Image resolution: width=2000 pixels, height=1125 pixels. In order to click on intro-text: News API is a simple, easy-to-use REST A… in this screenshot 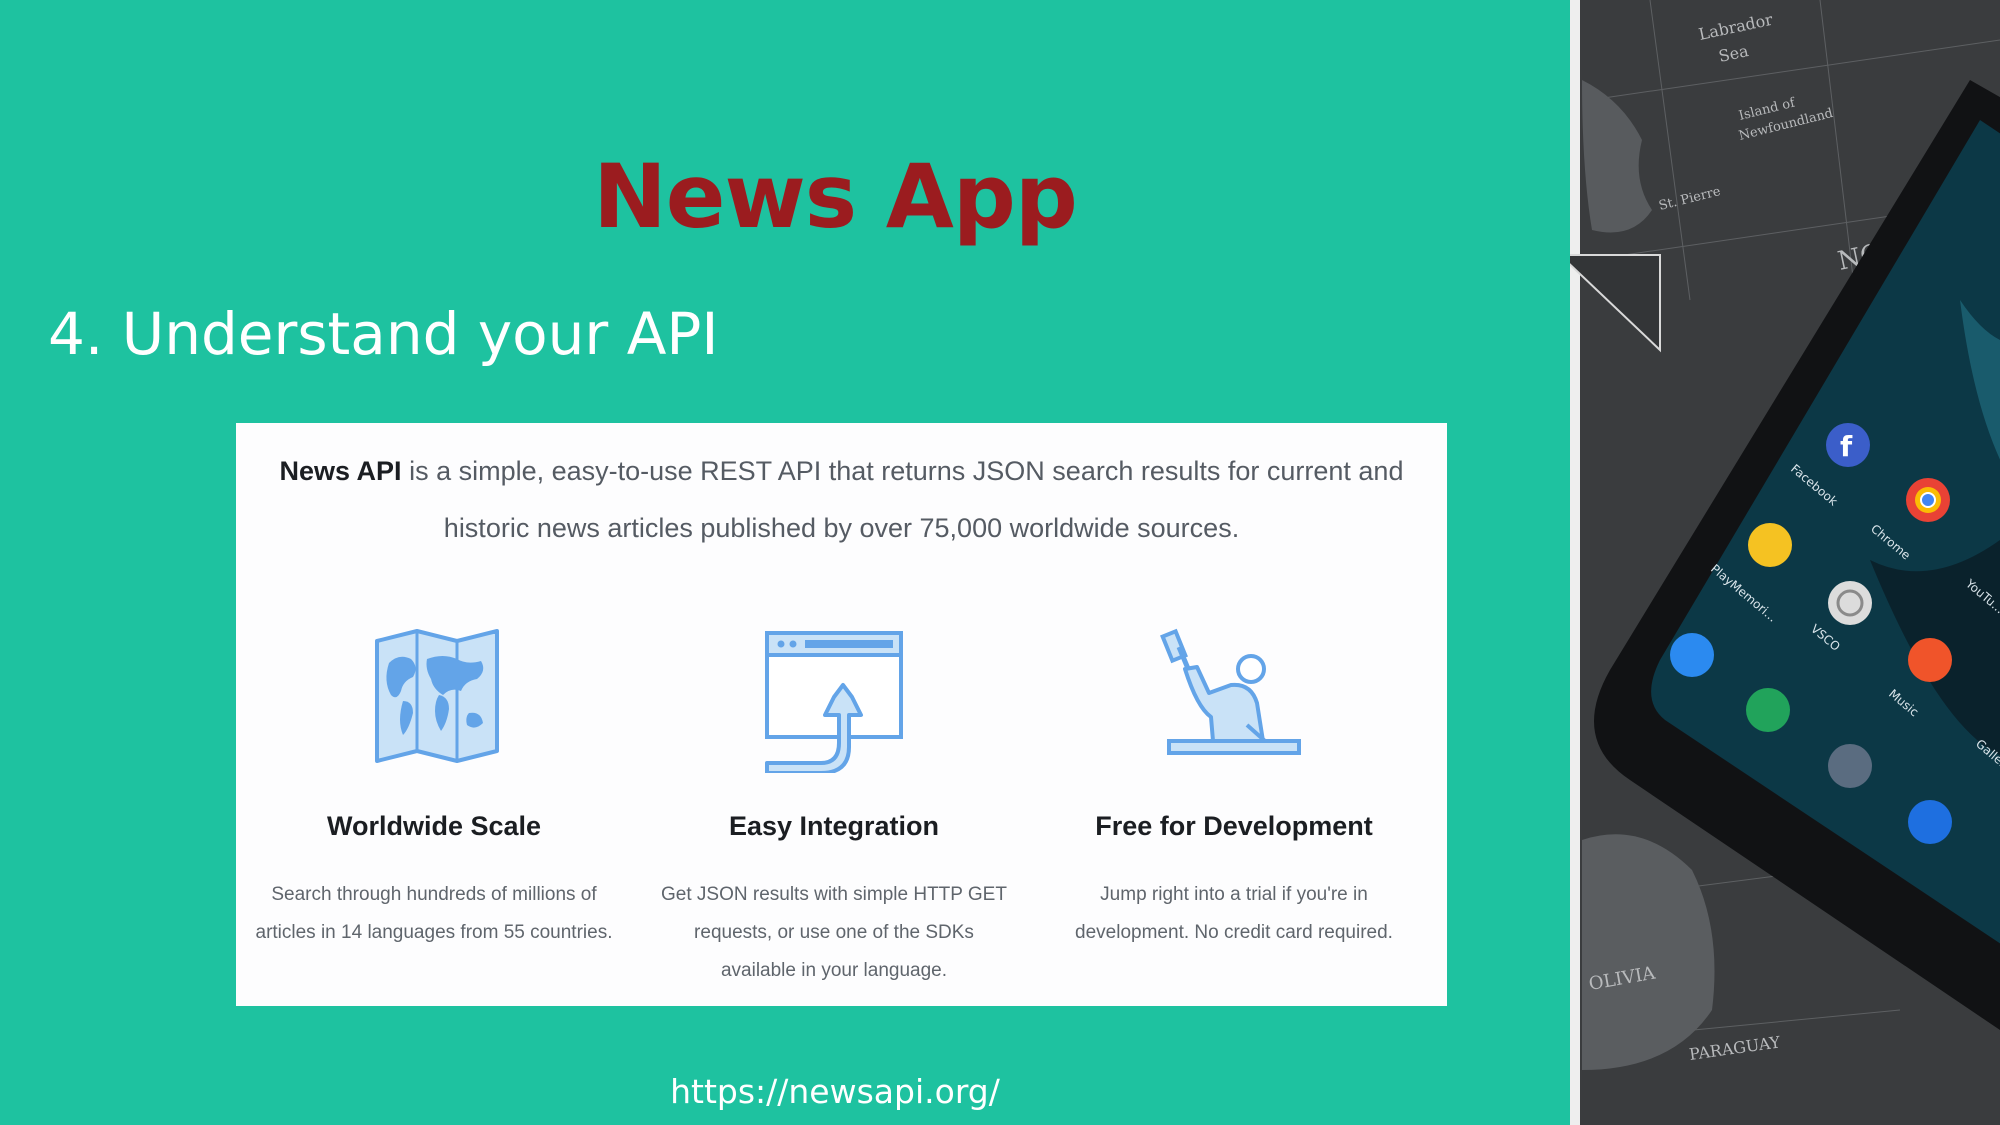, I will do `click(841, 500)`.